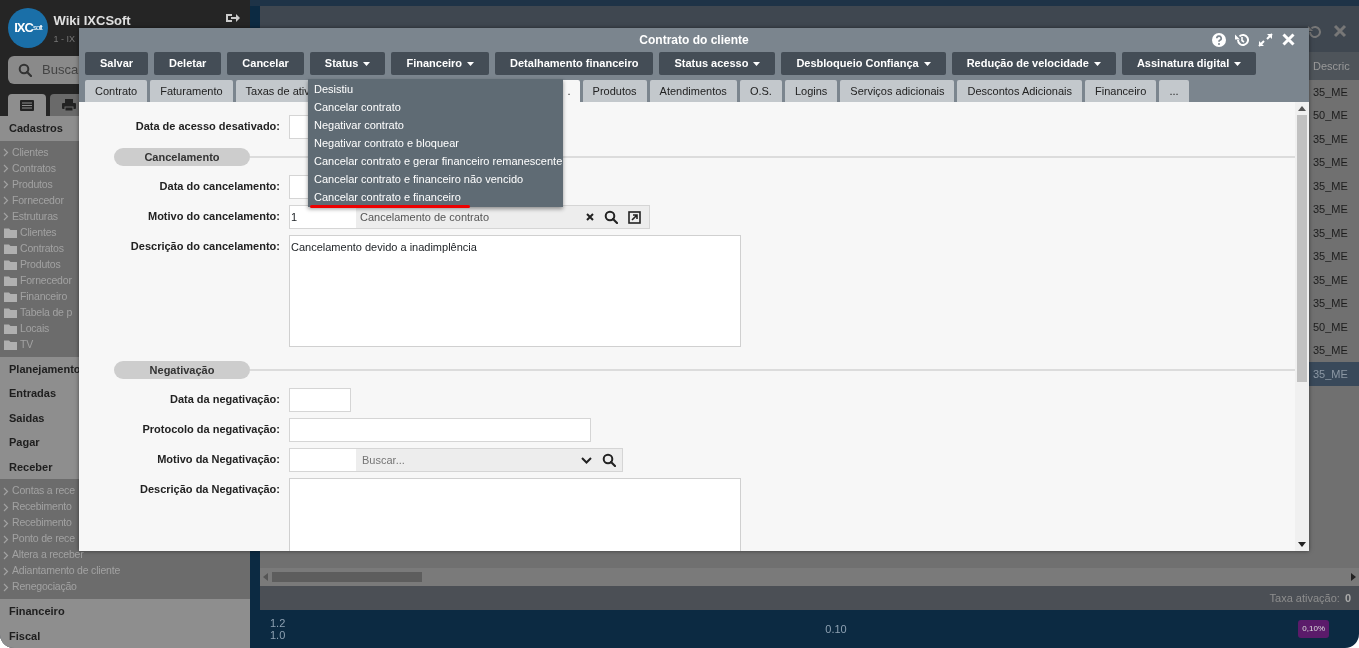  What do you see at coordinates (1334, 66) in the screenshot?
I see `column-header: Descric` at bounding box center [1334, 66].